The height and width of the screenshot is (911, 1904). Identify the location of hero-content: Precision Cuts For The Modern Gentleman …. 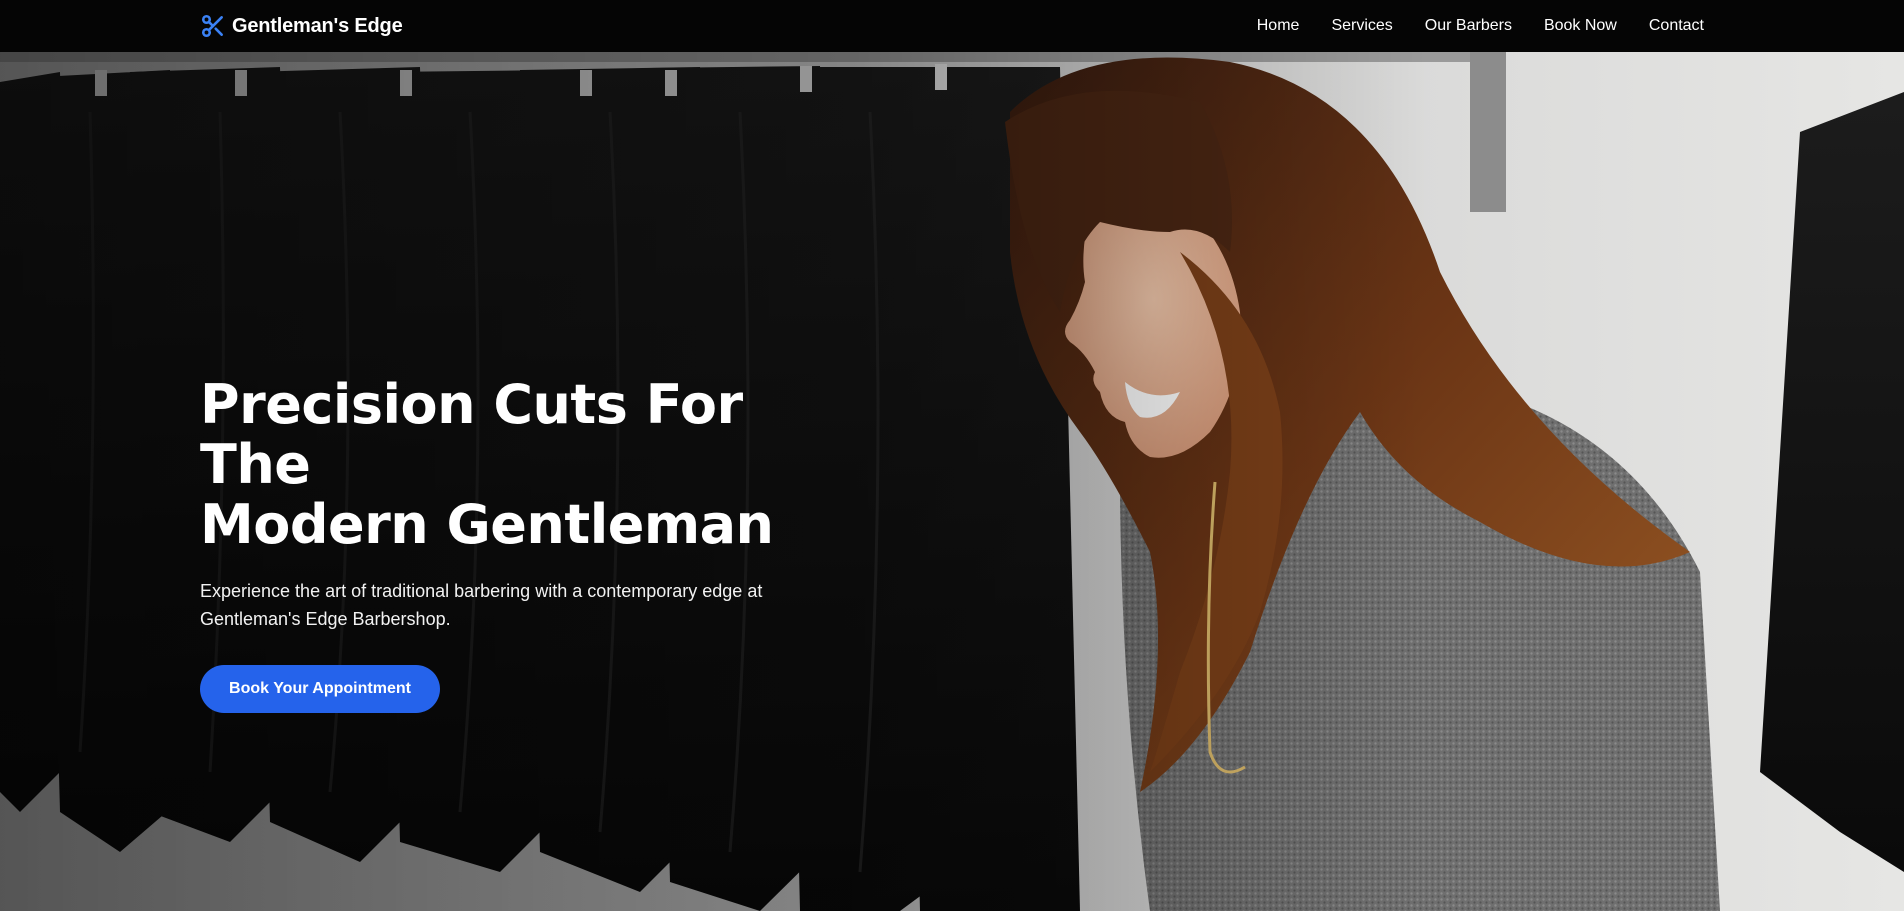
(530, 544).